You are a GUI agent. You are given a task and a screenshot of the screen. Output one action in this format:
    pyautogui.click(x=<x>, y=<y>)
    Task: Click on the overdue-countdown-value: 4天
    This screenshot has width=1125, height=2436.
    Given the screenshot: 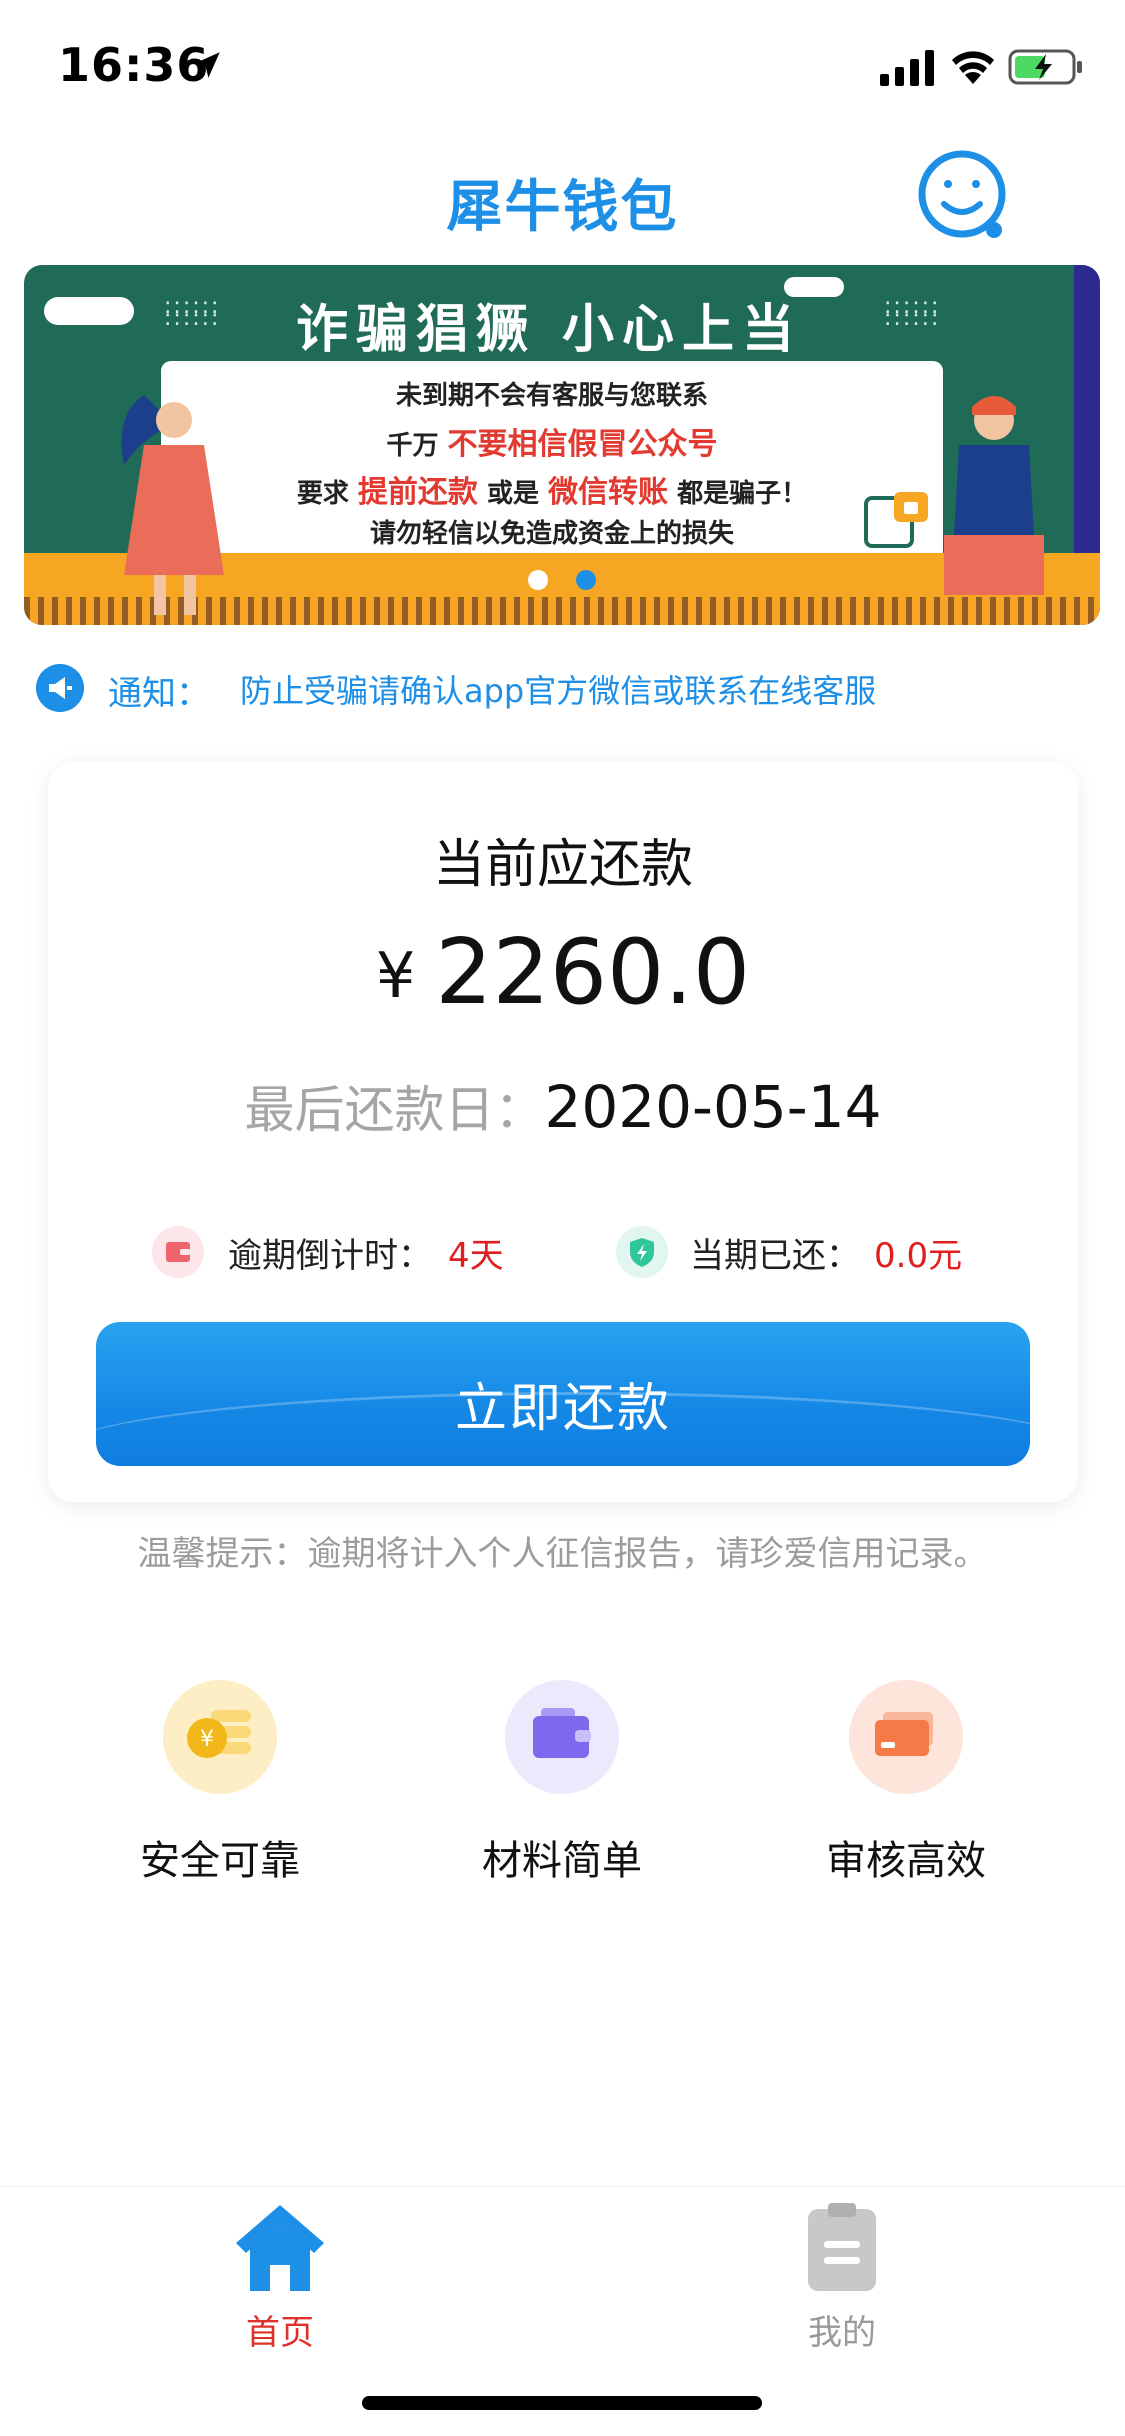 What is the action you would take?
    pyautogui.click(x=476, y=1256)
    